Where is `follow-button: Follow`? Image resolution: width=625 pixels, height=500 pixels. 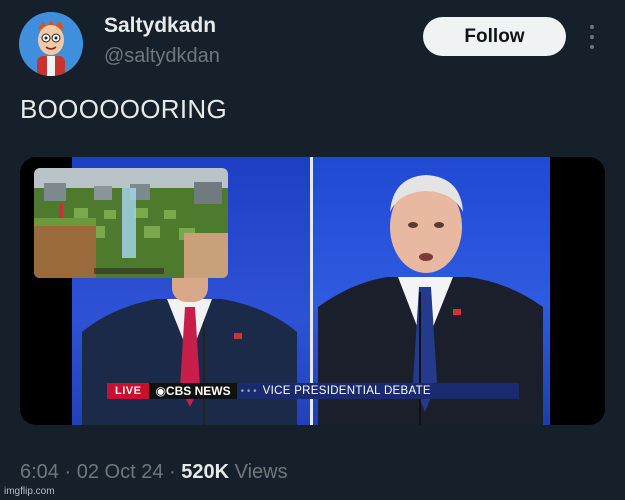
follow-button: Follow is located at coordinates (494, 36).